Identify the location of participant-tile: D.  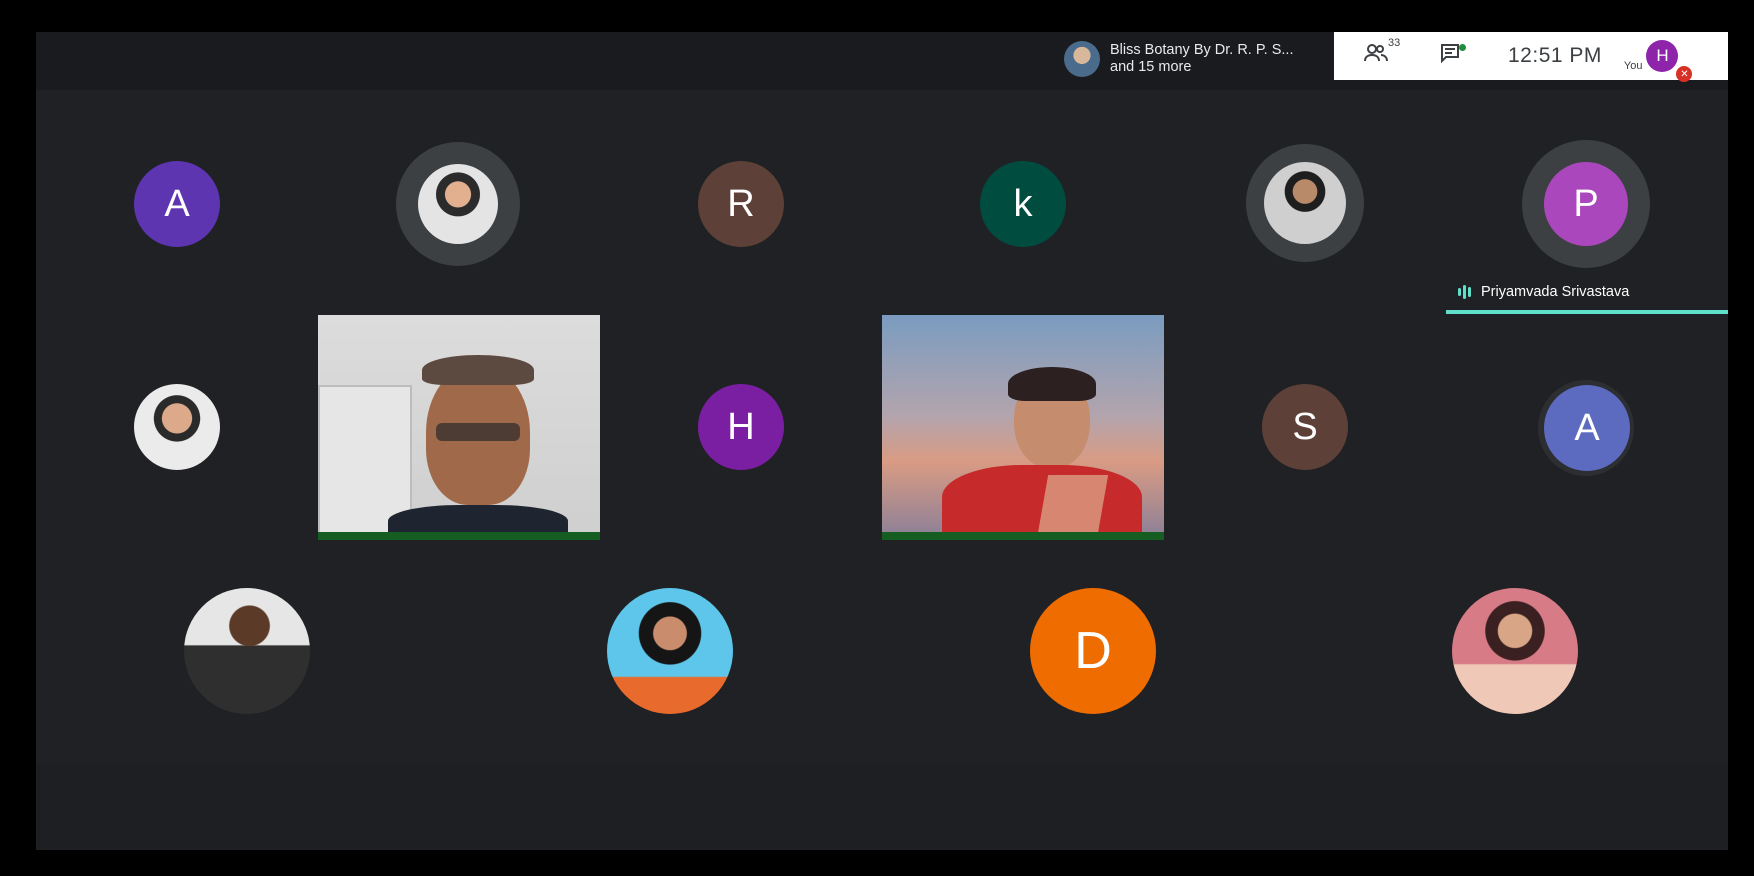
(1093, 651).